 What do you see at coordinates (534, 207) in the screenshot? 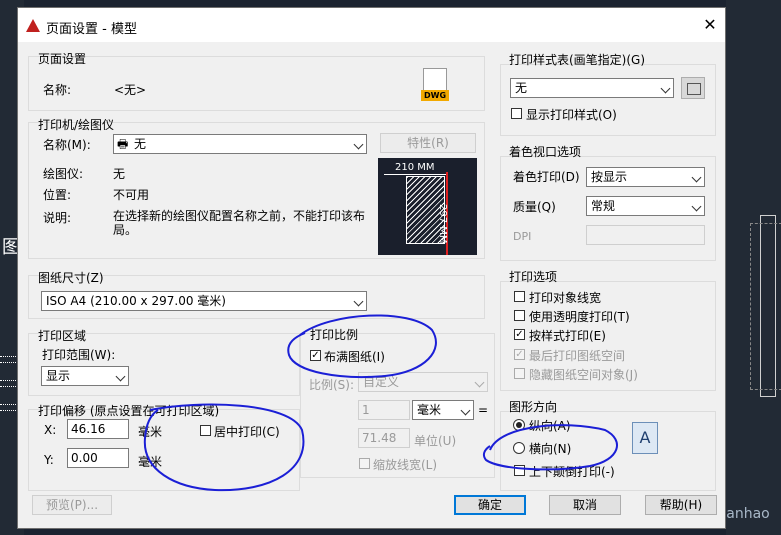
I see `quality-label: 质量(Q)` at bounding box center [534, 207].